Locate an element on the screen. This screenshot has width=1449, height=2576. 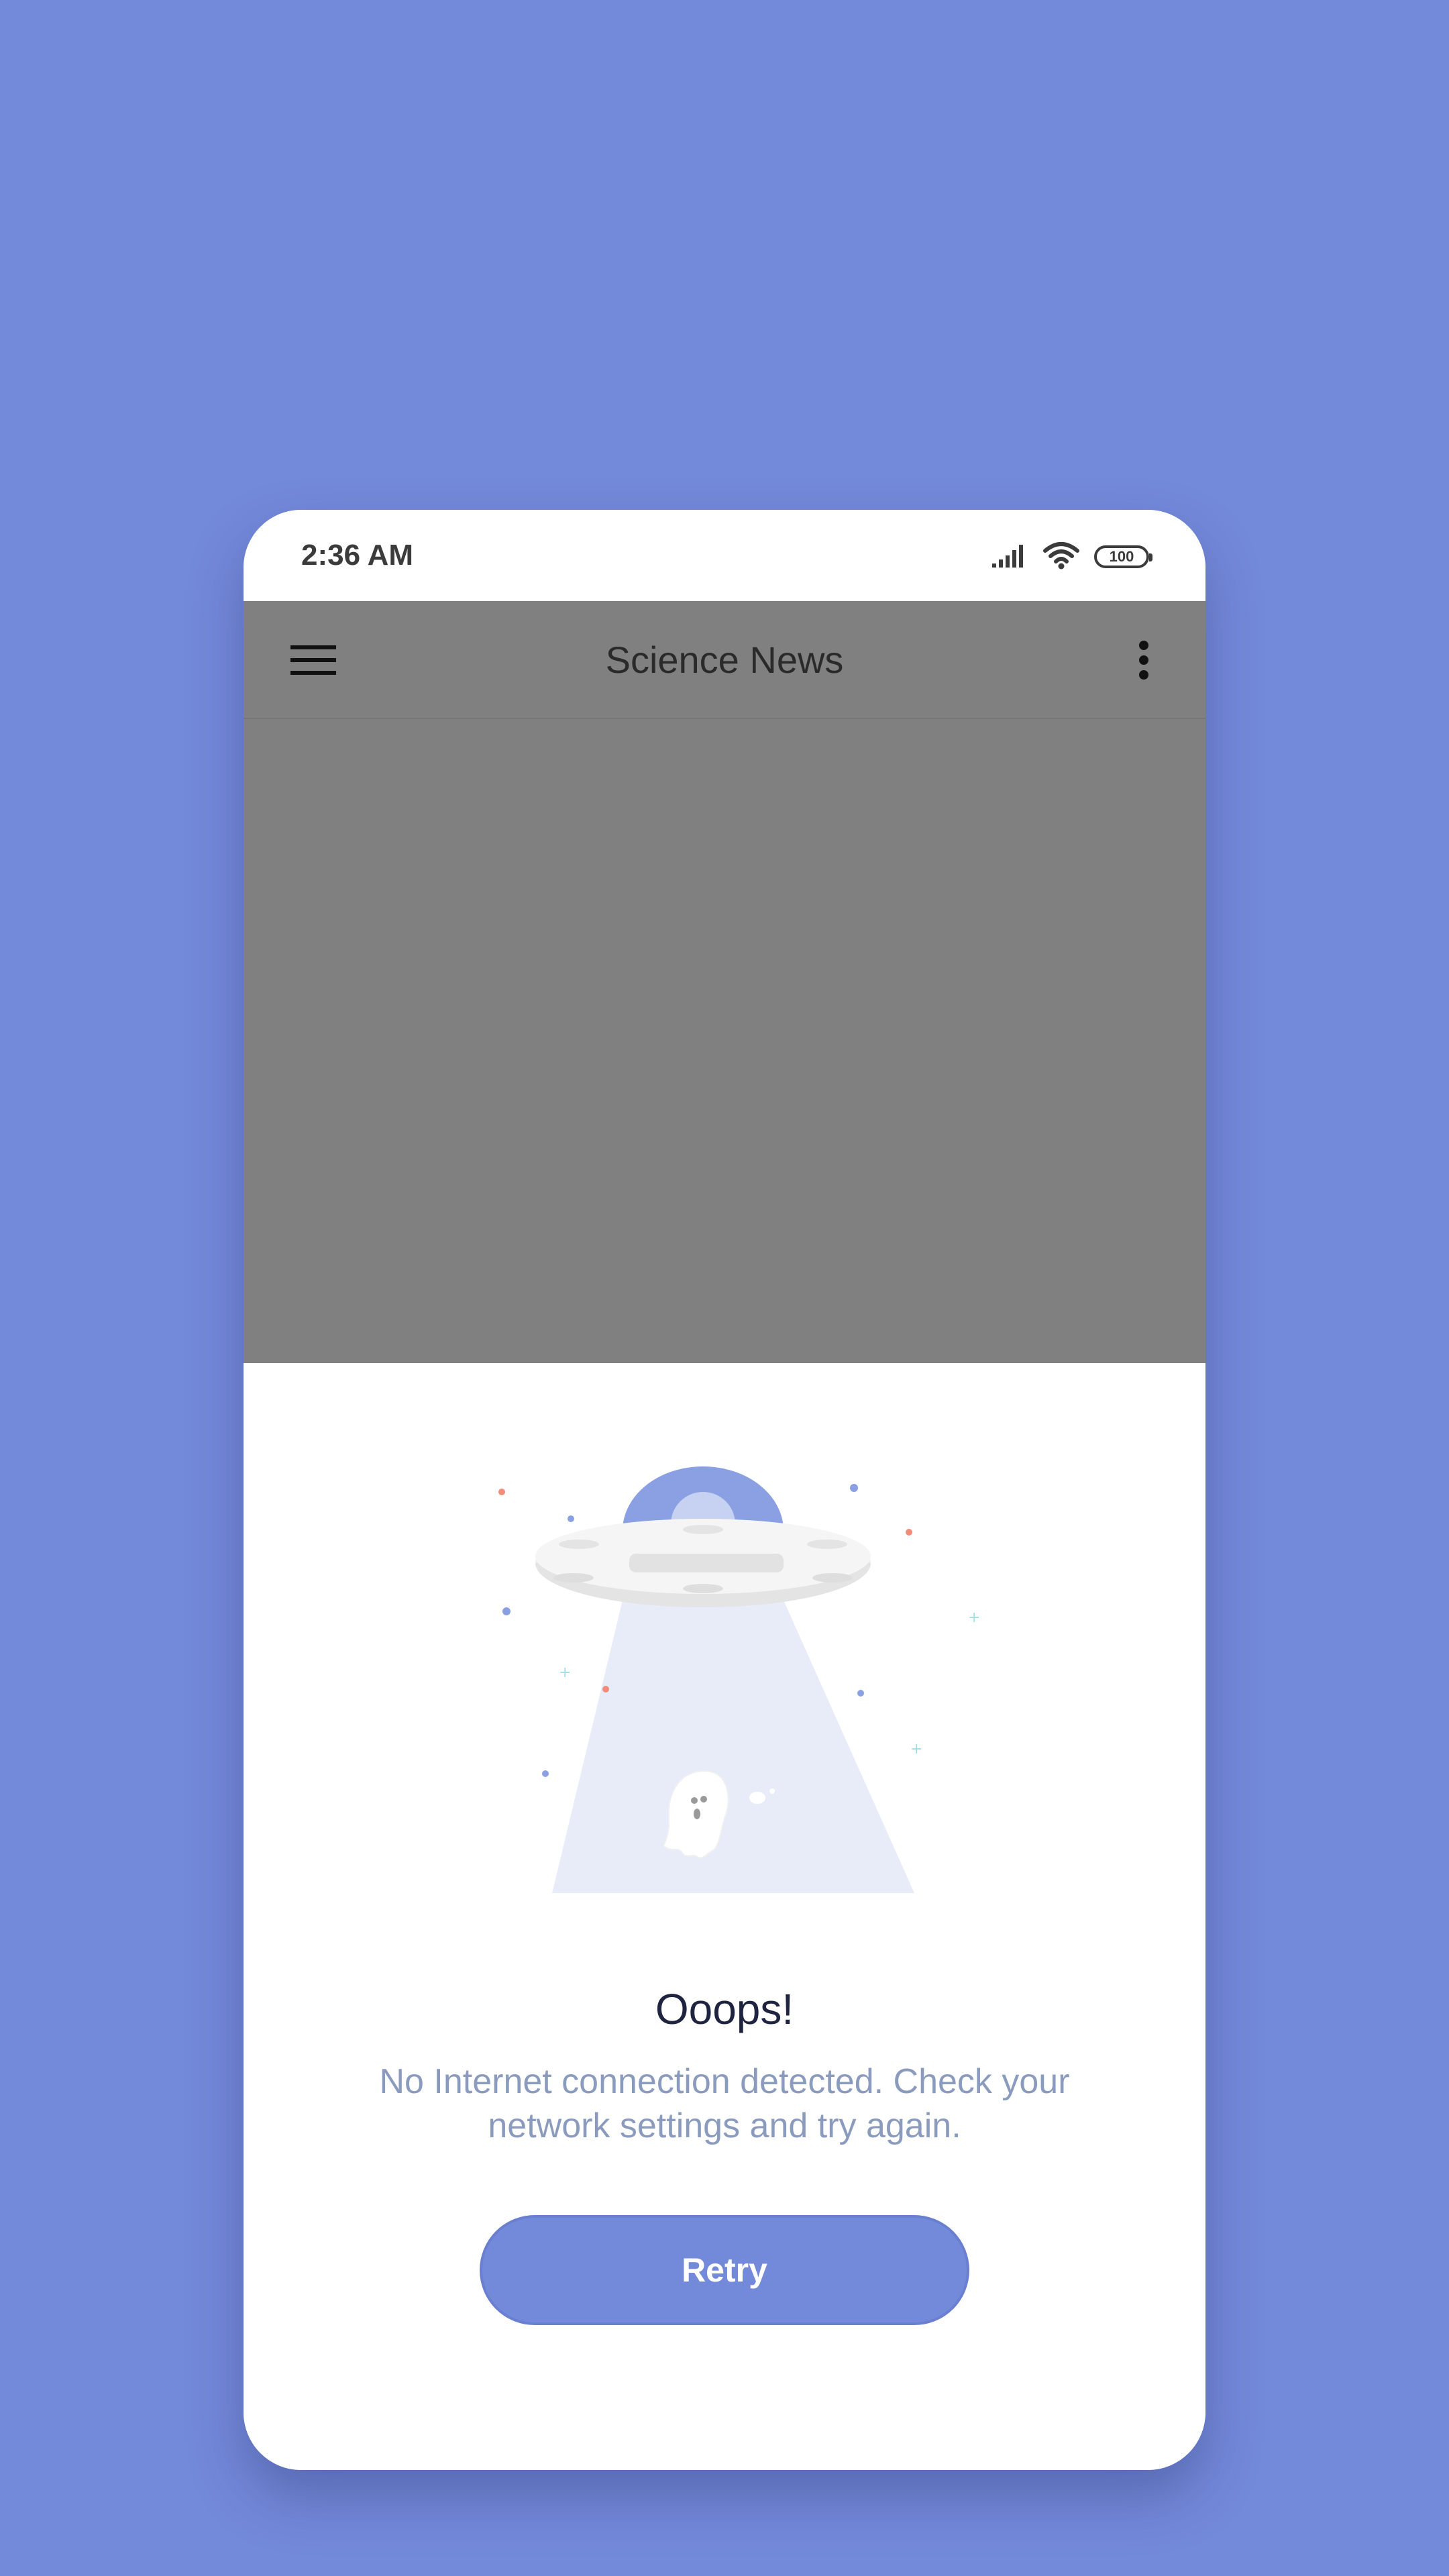
battery-icon: 100 is located at coordinates (1123, 556).